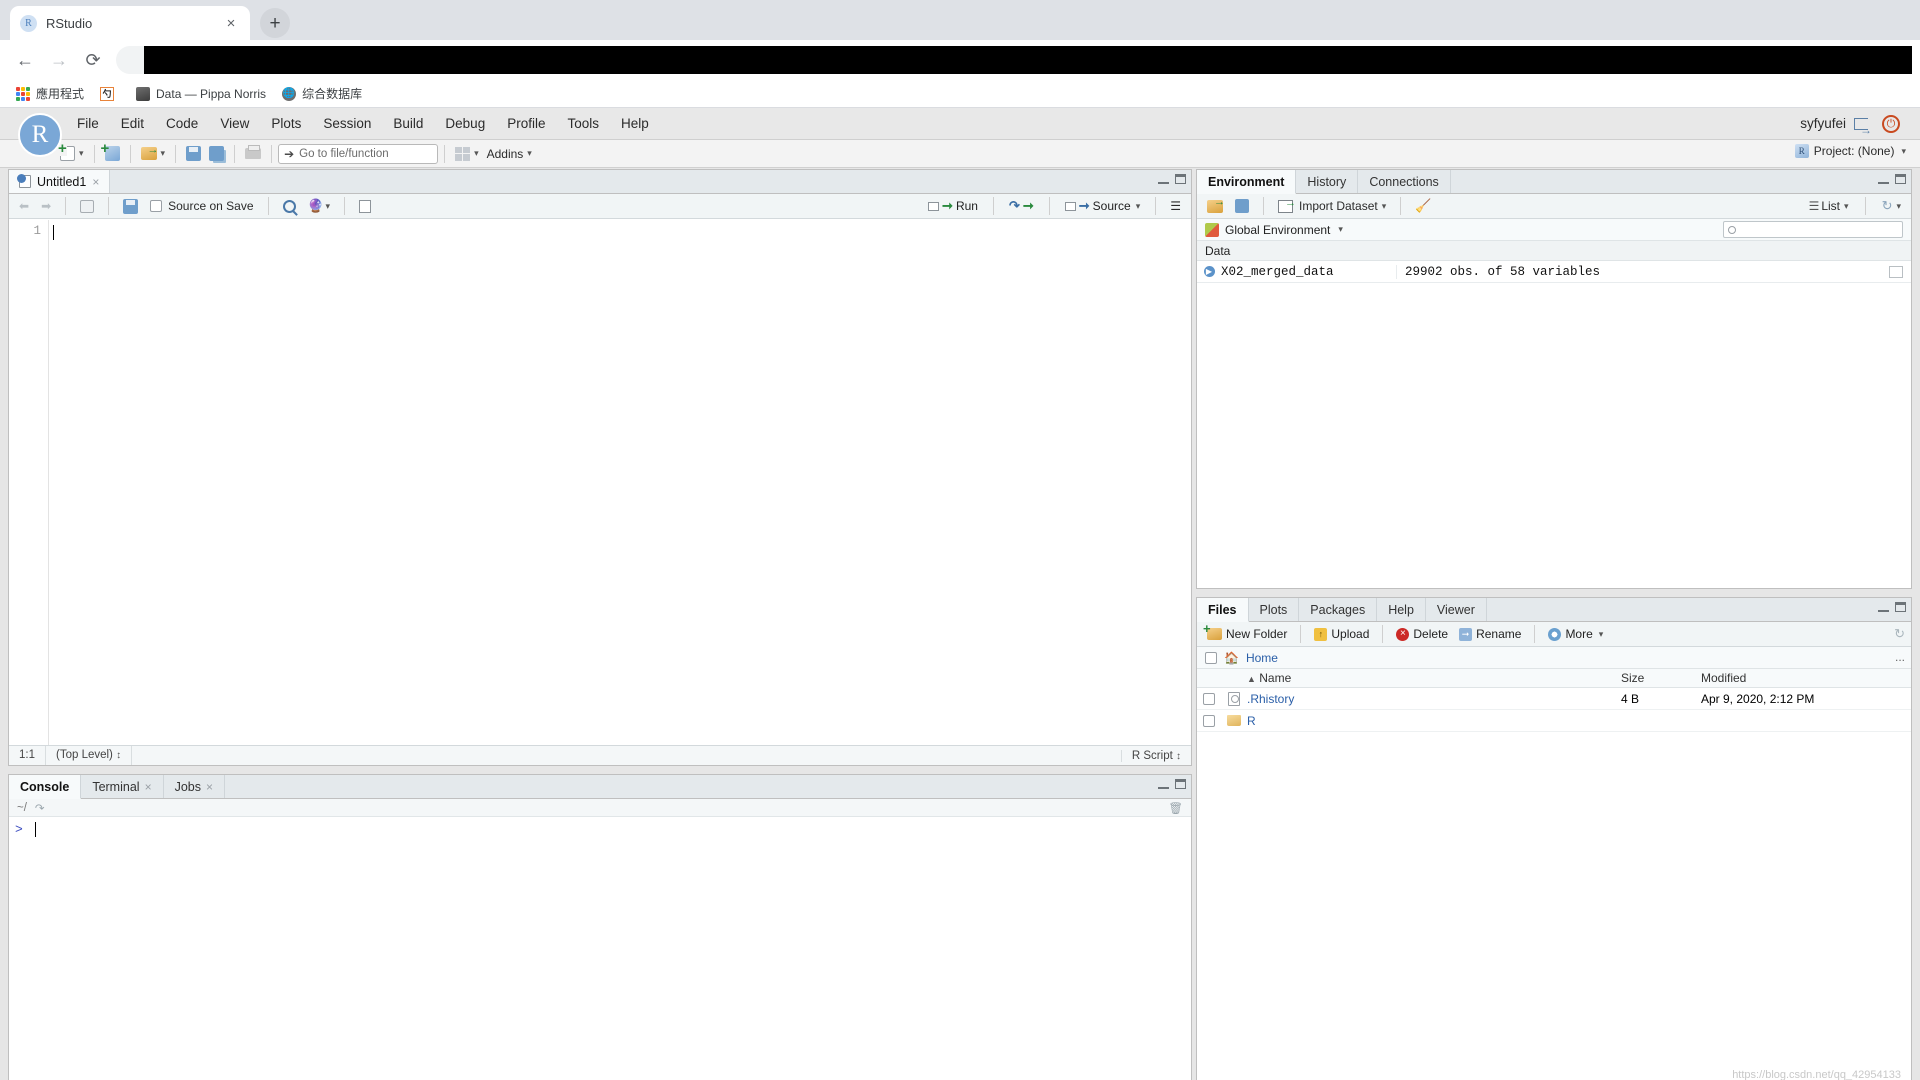 The image size is (1920, 1080). Describe the element at coordinates (46, 206) in the screenshot. I see `forward-nav-button: ➡` at that location.